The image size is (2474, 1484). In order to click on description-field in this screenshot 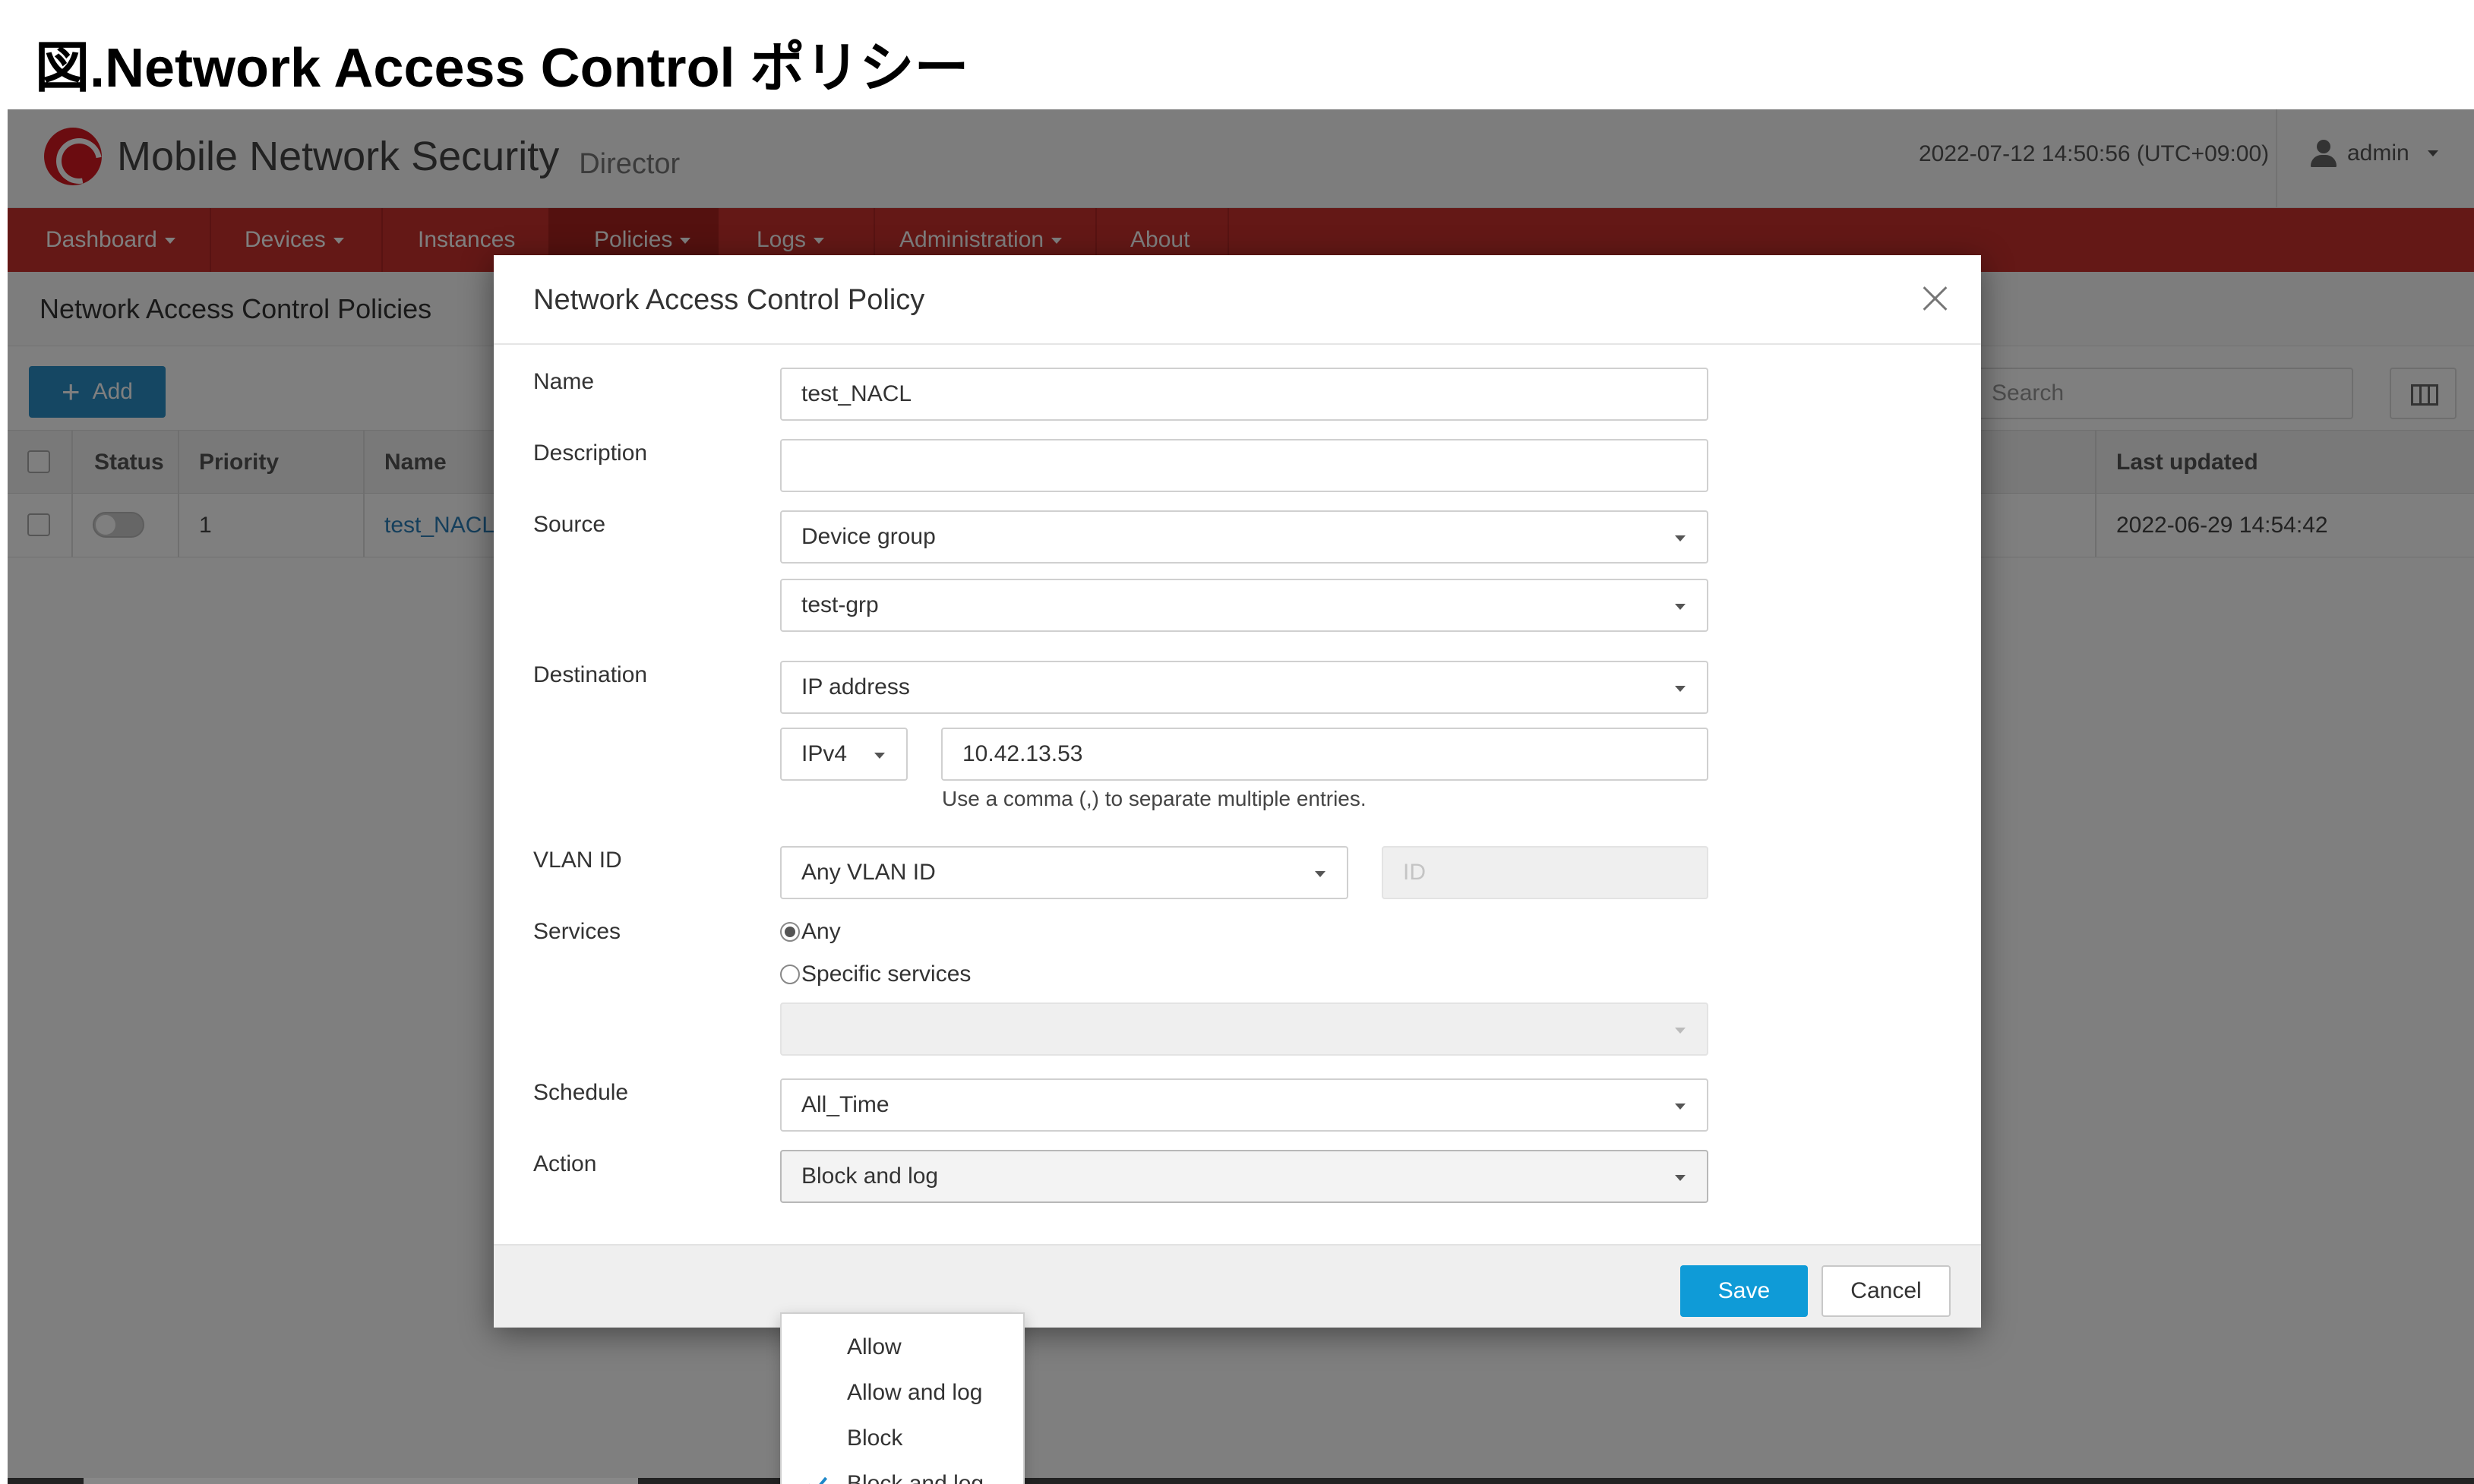, I will do `click(1244, 465)`.